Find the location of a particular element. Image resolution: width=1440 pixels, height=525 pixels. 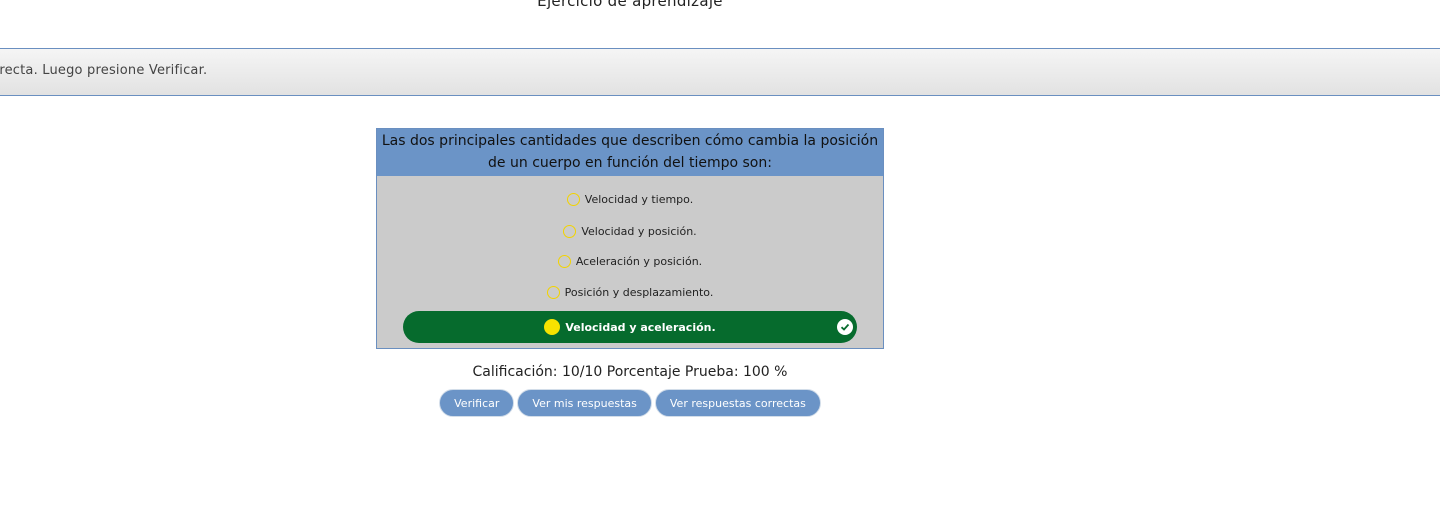

option-label: Velocidad y tiempo. is located at coordinates (639, 199).